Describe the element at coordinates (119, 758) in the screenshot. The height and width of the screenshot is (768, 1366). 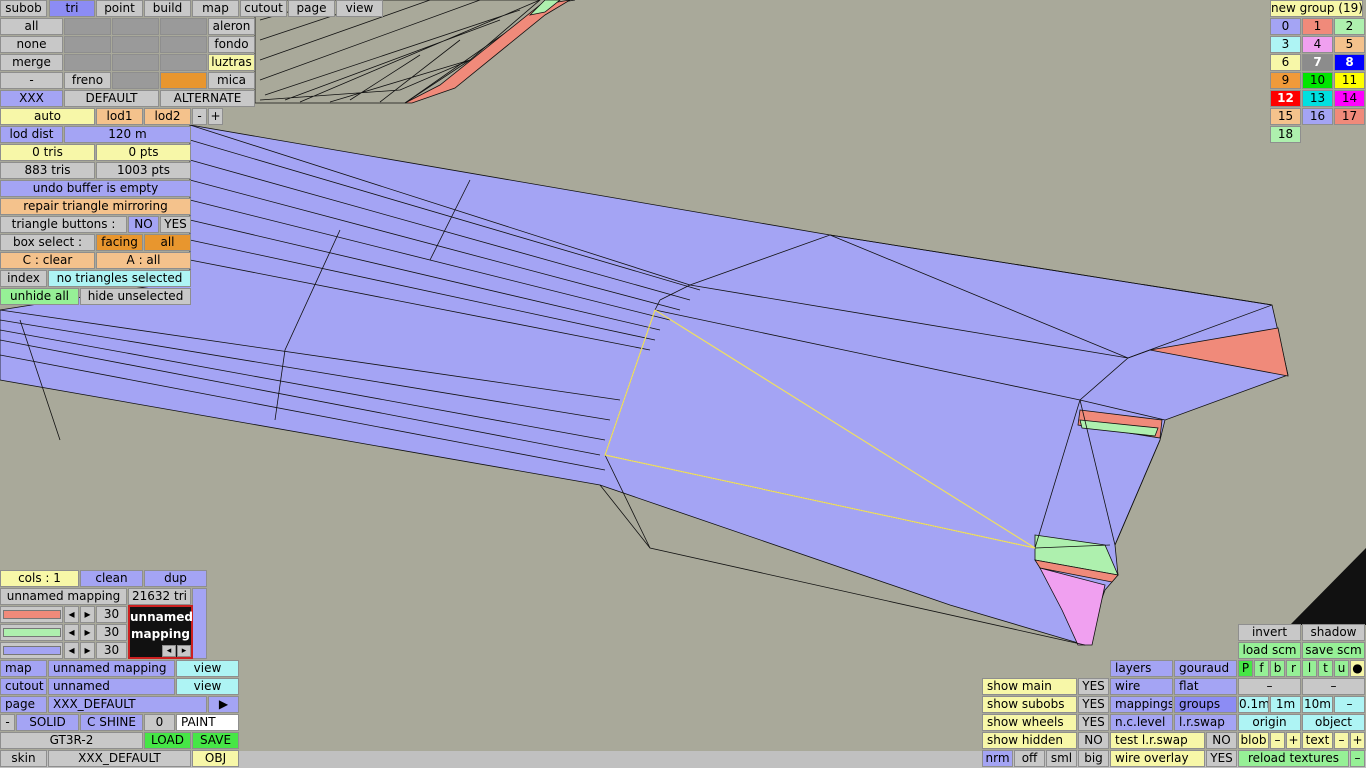
I see `skin-value: XXX_DEFAULT` at that location.